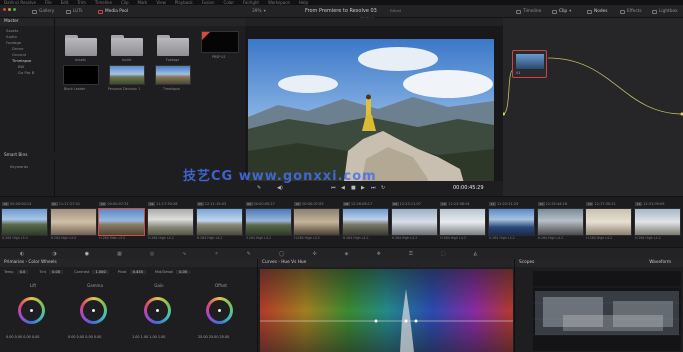 The height and width of the screenshot is (352, 683). What do you see at coordinates (396, 11) in the screenshot?
I see `edited-status: Edited` at bounding box center [396, 11].